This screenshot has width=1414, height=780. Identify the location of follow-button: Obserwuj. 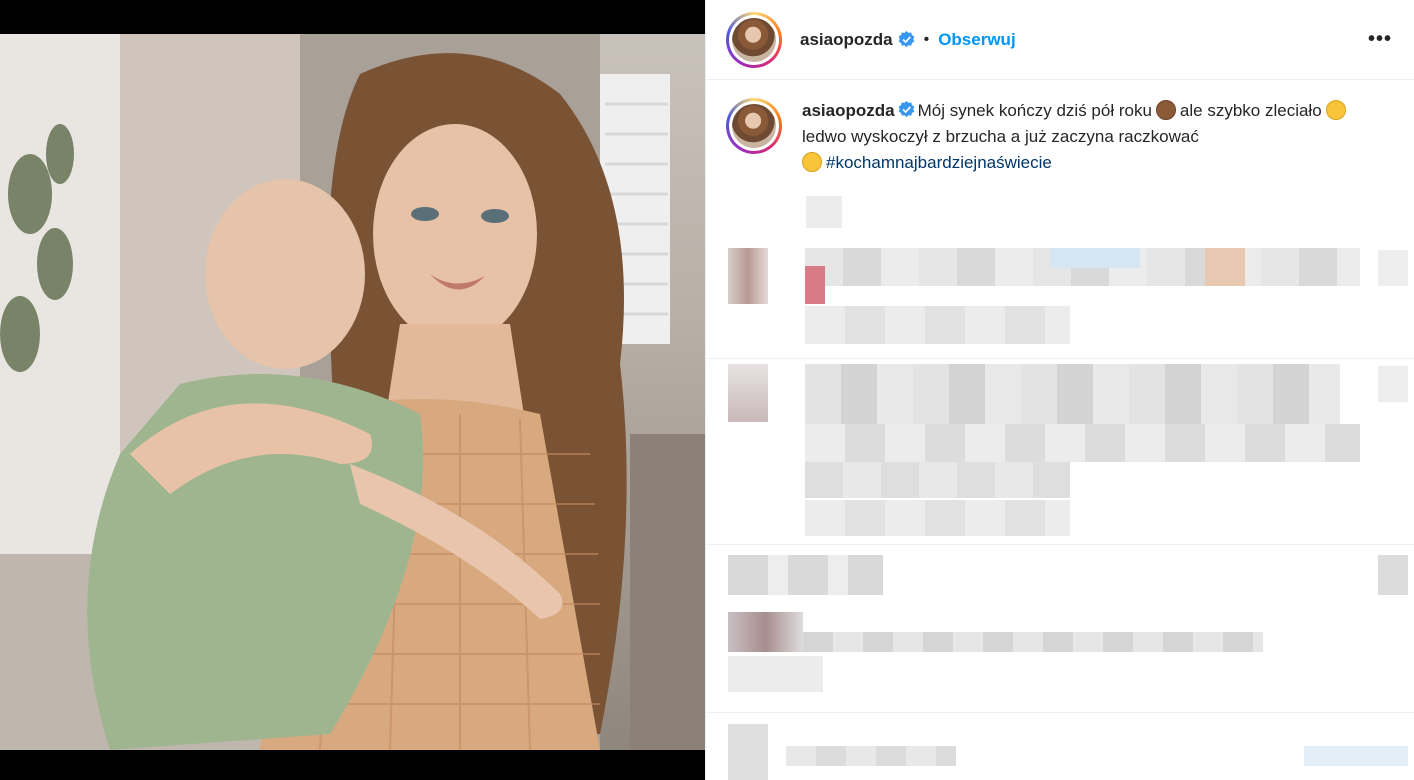
(976, 40).